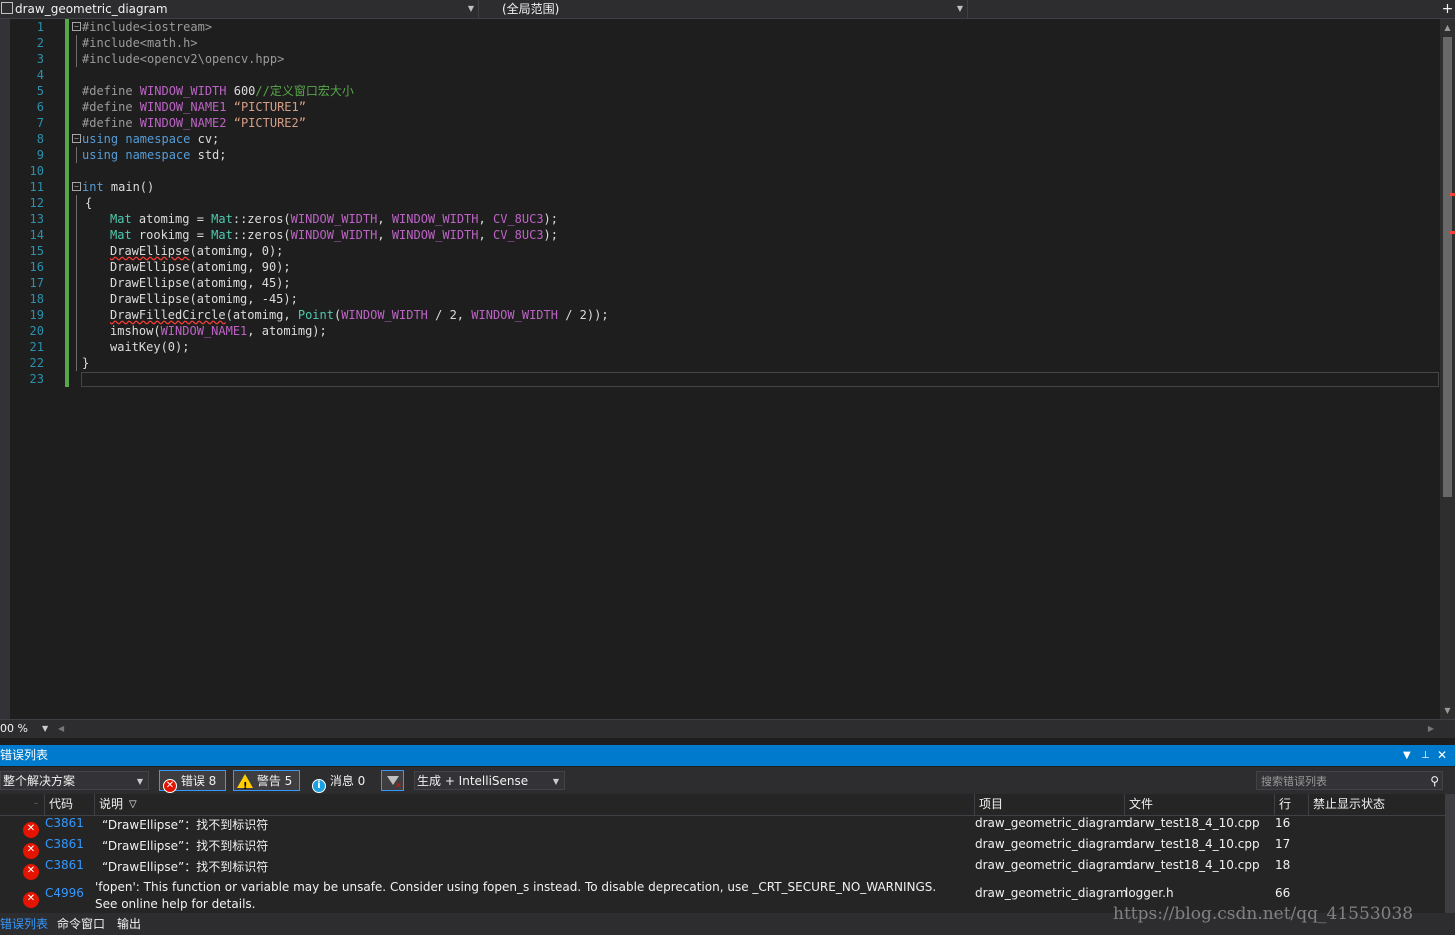  Describe the element at coordinates (61, 729) in the screenshot. I see `scroll-left-icon: ◀` at that location.